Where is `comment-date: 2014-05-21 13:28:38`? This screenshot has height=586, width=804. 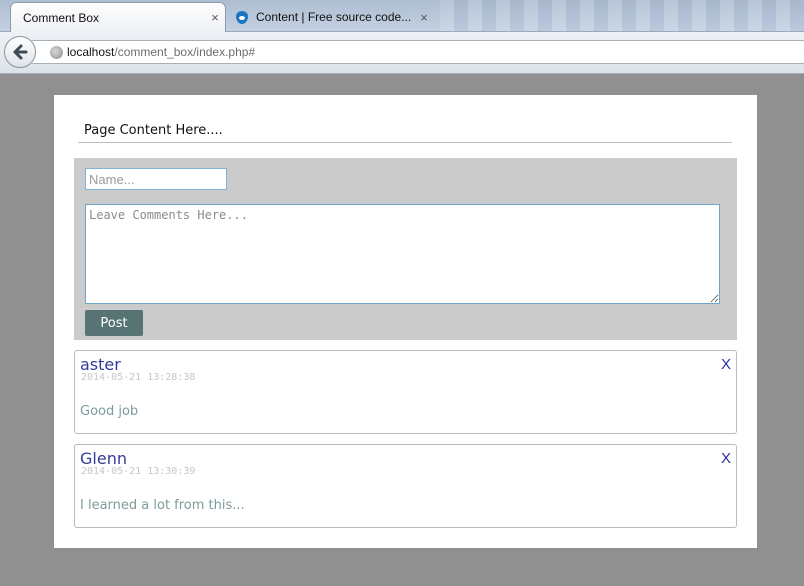 comment-date: 2014-05-21 13:28:38 is located at coordinates (138, 377).